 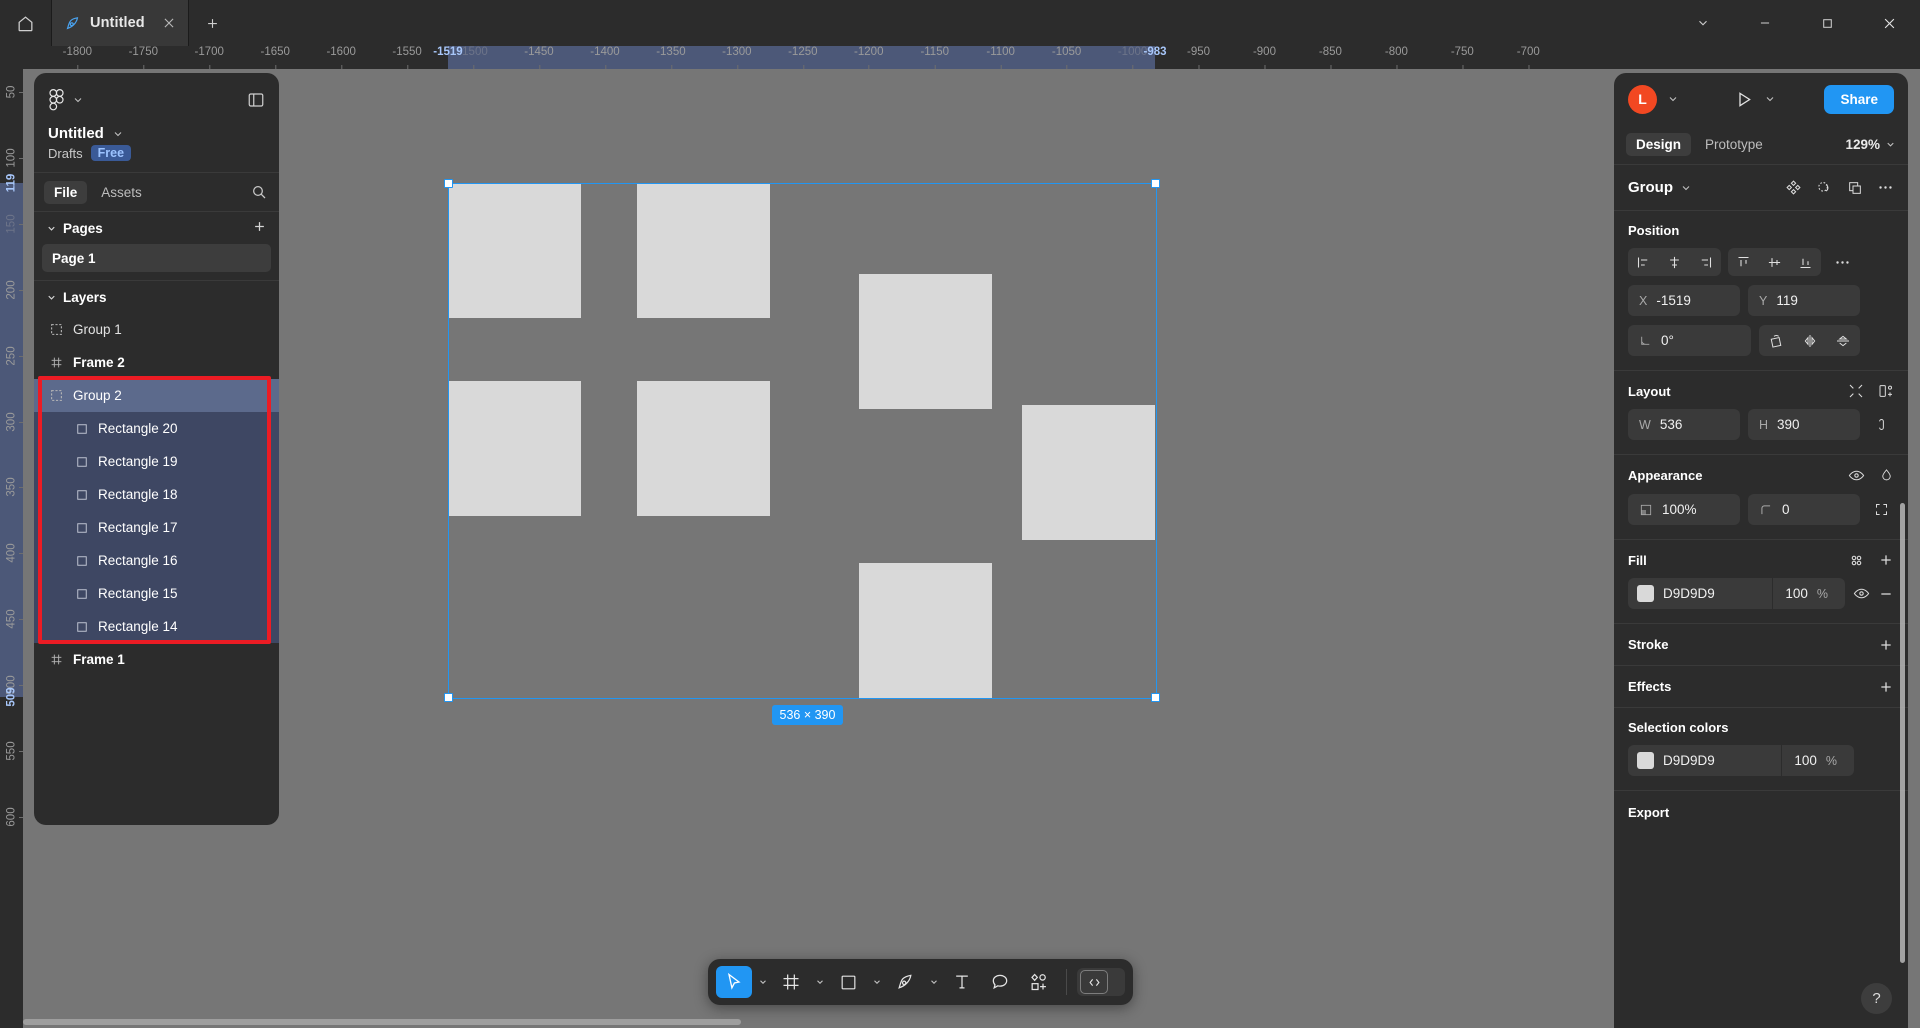 I want to click on layer-row-rectangle-17: Rectangle 17, so click(x=156, y=527).